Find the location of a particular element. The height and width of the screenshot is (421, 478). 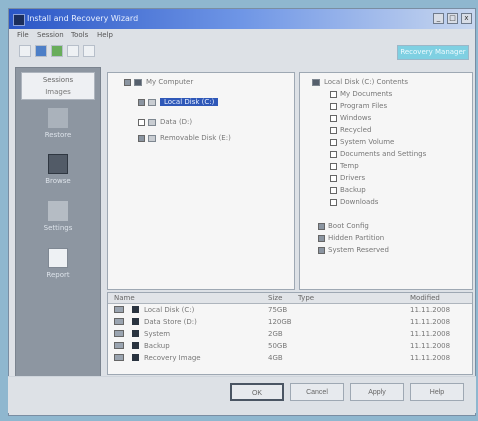

button-bar: OK Cancel Apply Help is located at coordinates (242, 394).